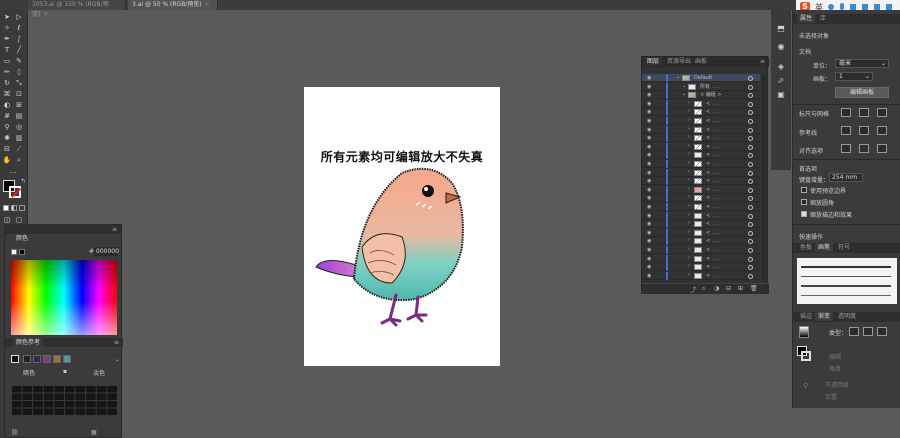  Describe the element at coordinates (19, 17) in the screenshot. I see `direct-selection-tool-icon: ▷` at that location.